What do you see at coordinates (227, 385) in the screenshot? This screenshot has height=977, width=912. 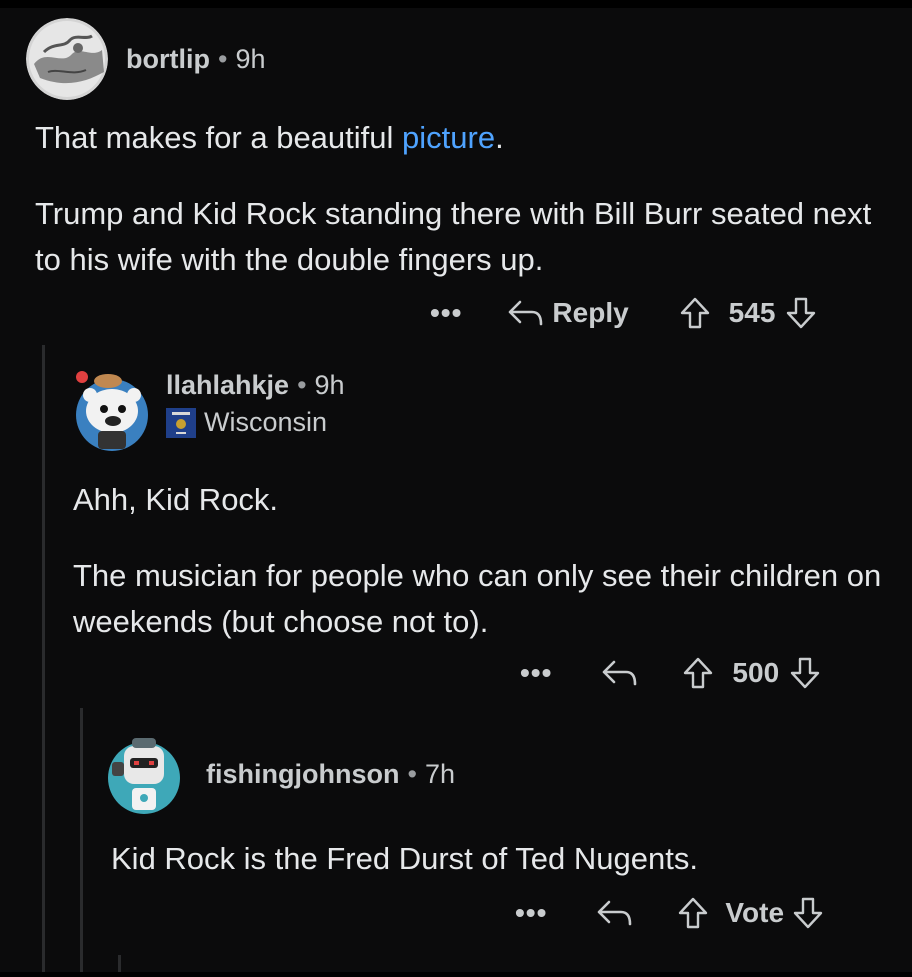 I see `username: llahlahkje` at bounding box center [227, 385].